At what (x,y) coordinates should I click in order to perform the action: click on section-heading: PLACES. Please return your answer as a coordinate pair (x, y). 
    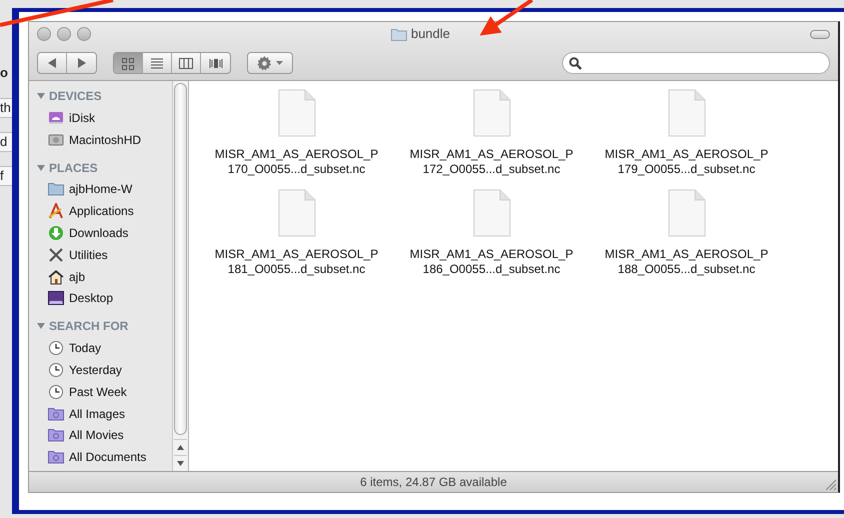
    Looking at the image, I should click on (73, 168).